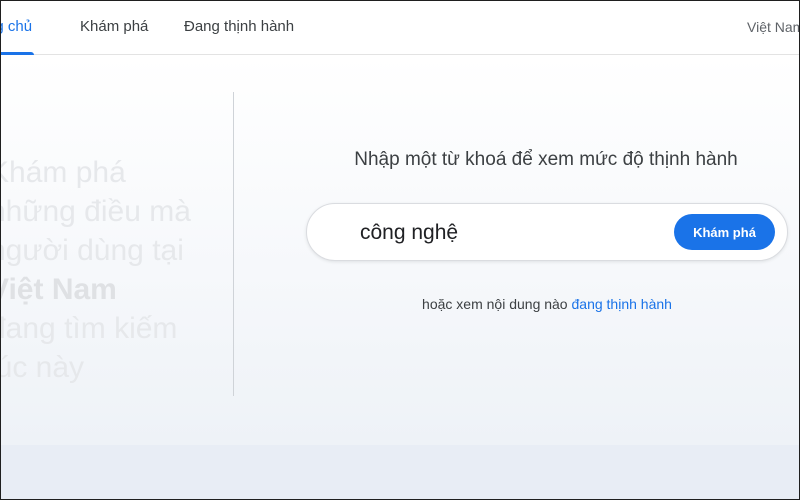 The image size is (800, 500). I want to click on hero-line: đang tìm kiếm, so click(89, 328).